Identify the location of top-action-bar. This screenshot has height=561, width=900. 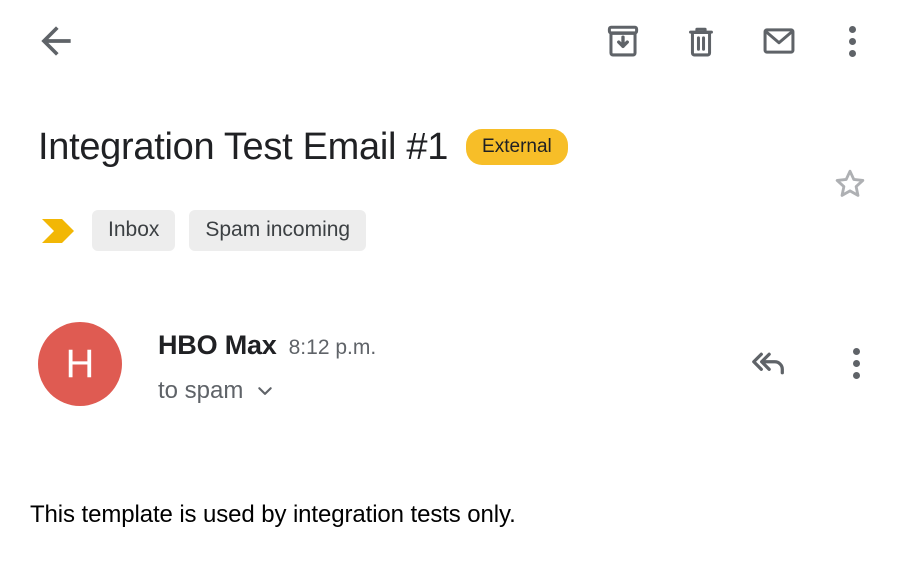
(450, 41).